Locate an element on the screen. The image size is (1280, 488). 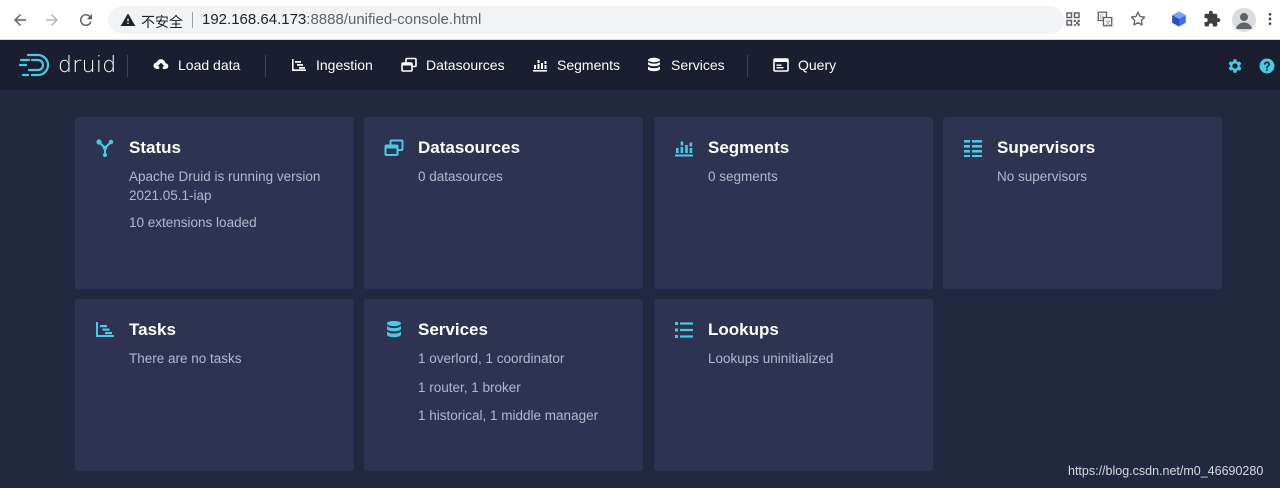
application-icon is located at coordinates (781, 65).